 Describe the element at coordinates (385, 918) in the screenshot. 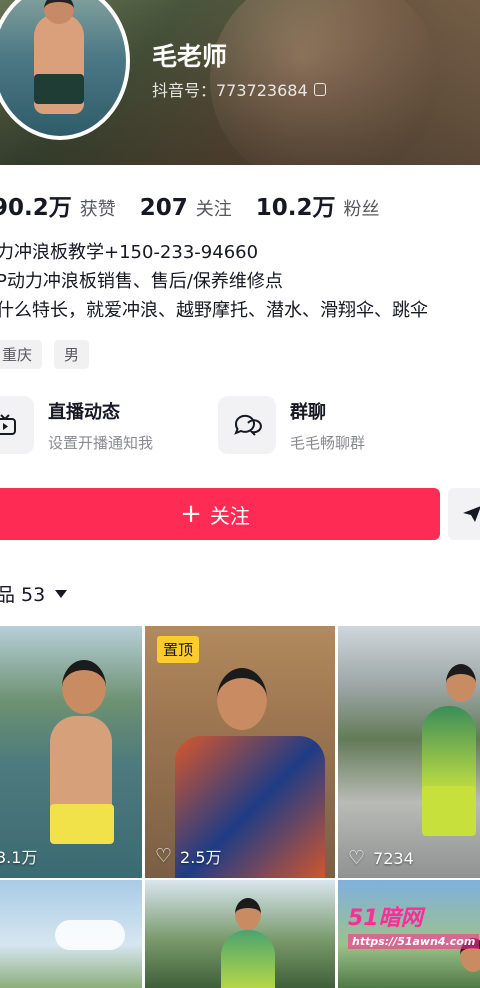

I see `watermark-logo: 51暗网` at that location.